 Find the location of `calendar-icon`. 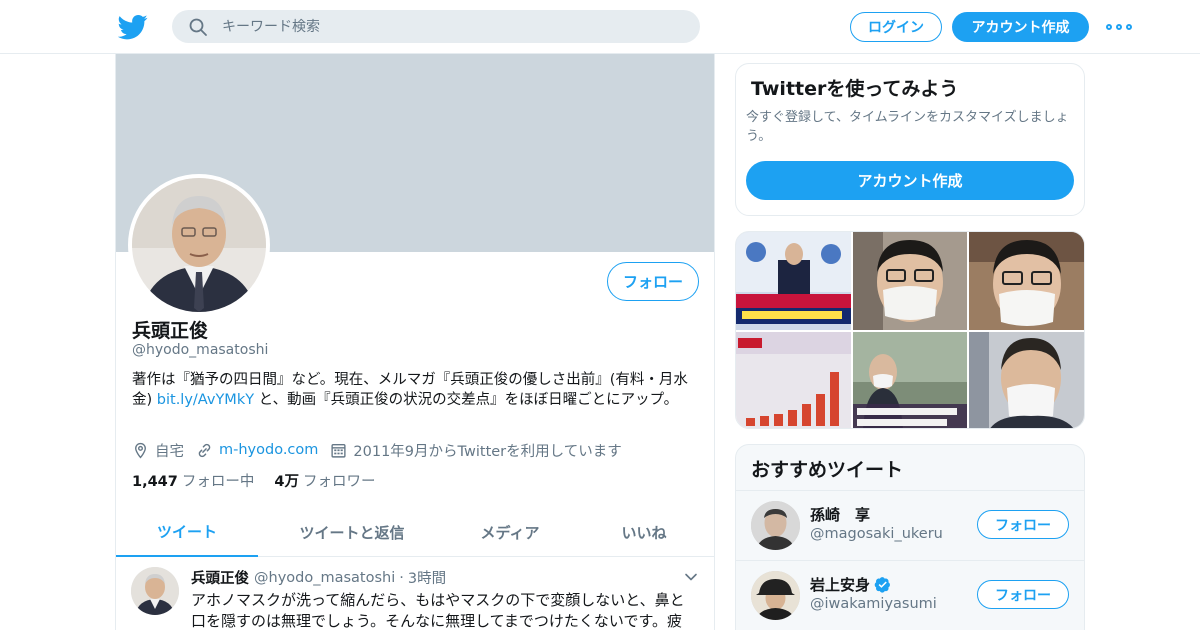

calendar-icon is located at coordinates (338, 450).